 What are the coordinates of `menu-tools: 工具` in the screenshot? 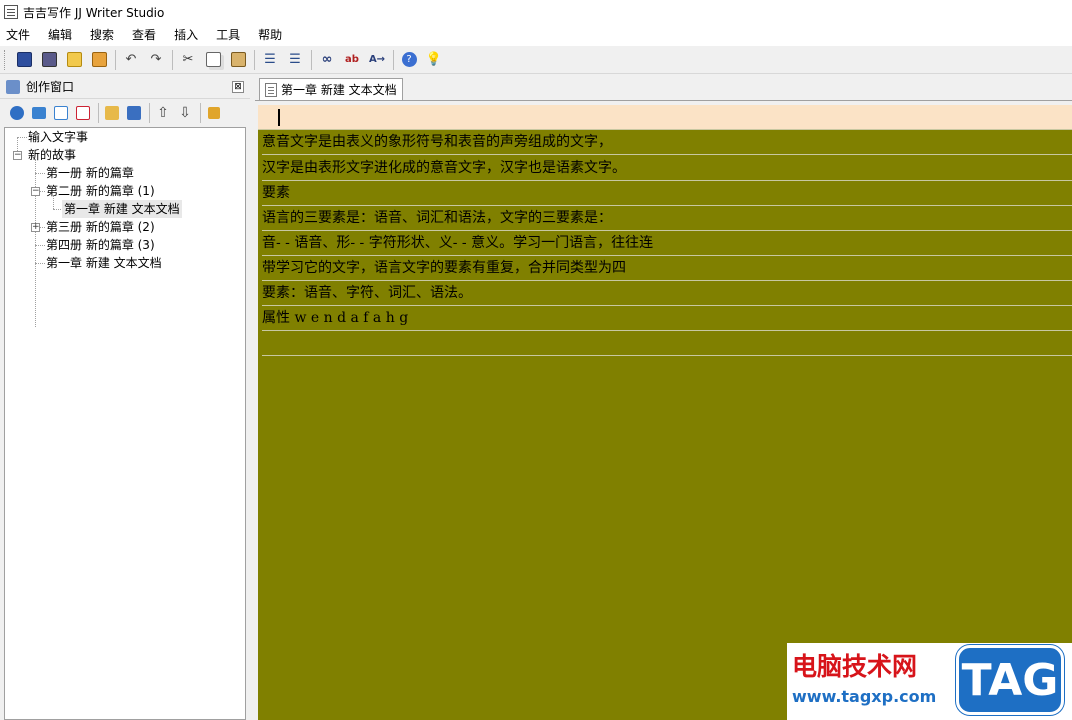 It's located at (231, 35).